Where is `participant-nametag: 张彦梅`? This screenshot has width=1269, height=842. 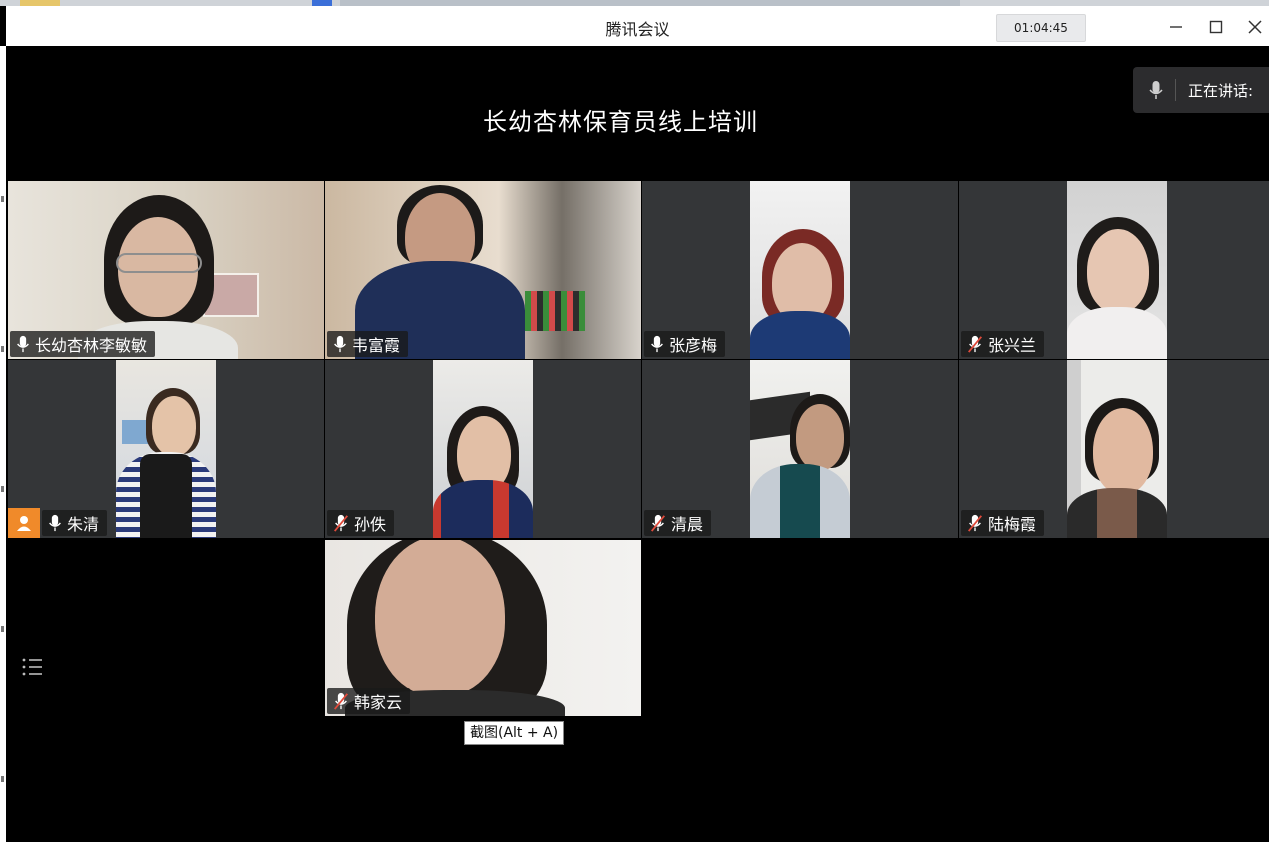 participant-nametag: 张彦梅 is located at coordinates (685, 344).